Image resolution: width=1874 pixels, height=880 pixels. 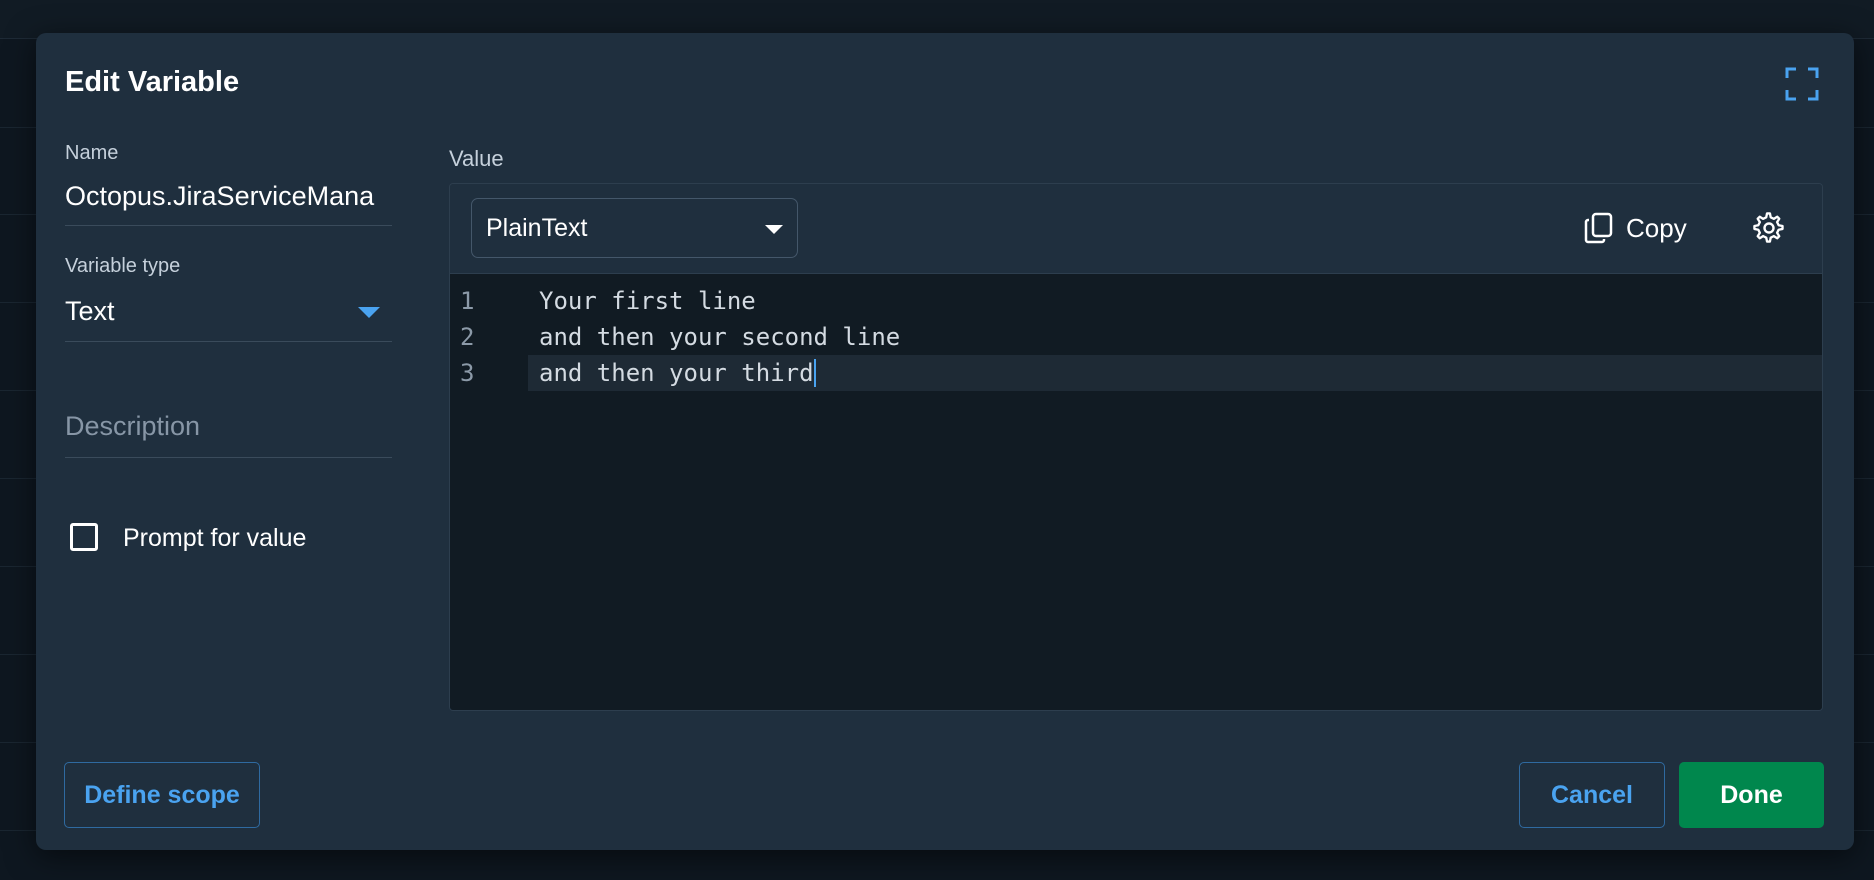 I want to click on dialog-title: Edit Variable, so click(x=152, y=82).